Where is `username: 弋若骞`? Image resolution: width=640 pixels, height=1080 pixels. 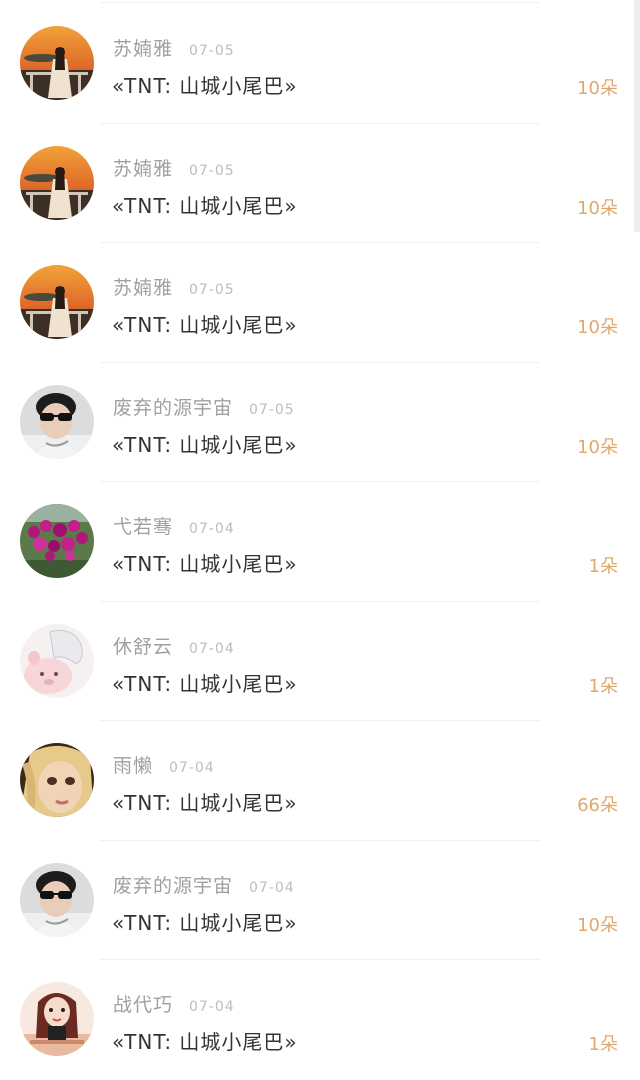 username: 弋若骞 is located at coordinates (143, 527).